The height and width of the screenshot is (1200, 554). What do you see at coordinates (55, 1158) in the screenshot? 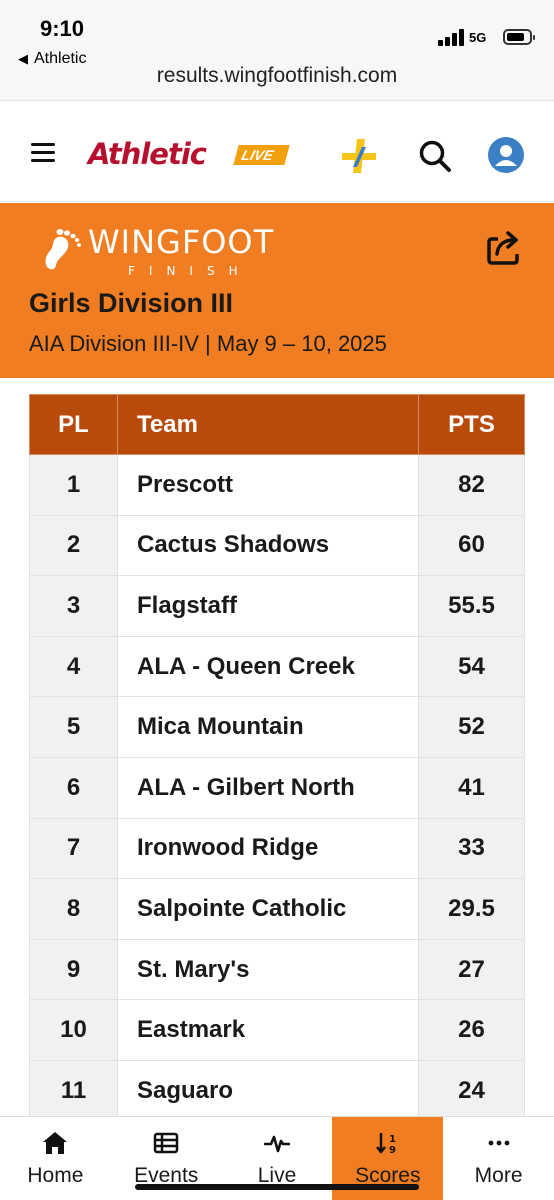
I see `tab-home: Home` at bounding box center [55, 1158].